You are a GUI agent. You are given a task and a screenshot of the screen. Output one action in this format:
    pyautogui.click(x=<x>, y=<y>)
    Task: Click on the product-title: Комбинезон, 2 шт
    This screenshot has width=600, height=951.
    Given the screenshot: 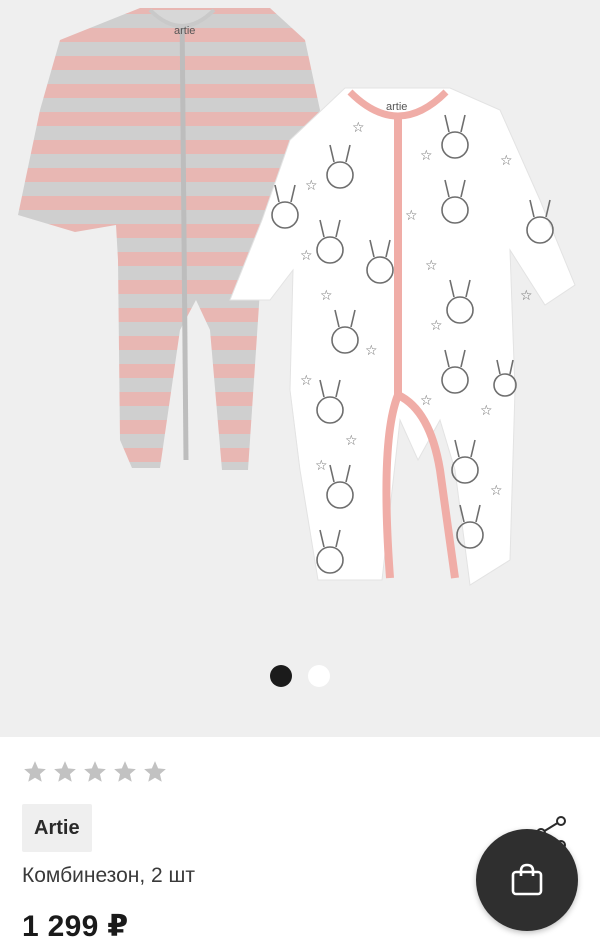 What is the action you would take?
    pyautogui.click(x=109, y=875)
    